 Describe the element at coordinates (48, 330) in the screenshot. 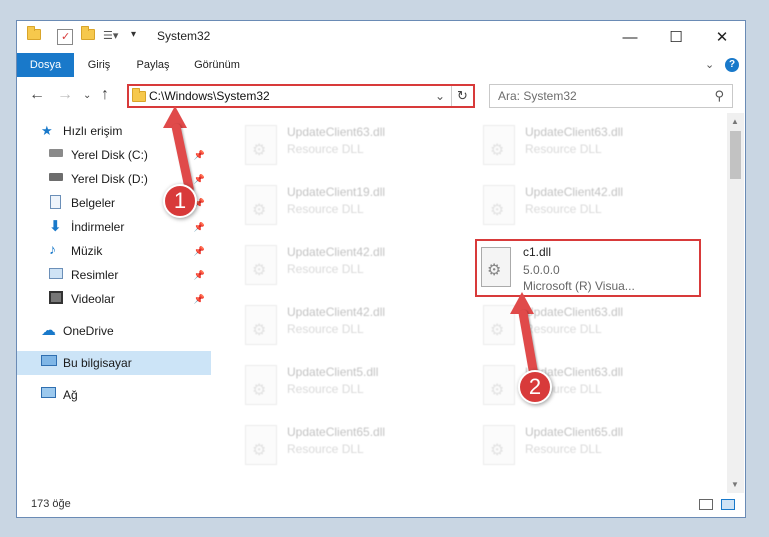

I see `cloud-icon: ☁` at that location.